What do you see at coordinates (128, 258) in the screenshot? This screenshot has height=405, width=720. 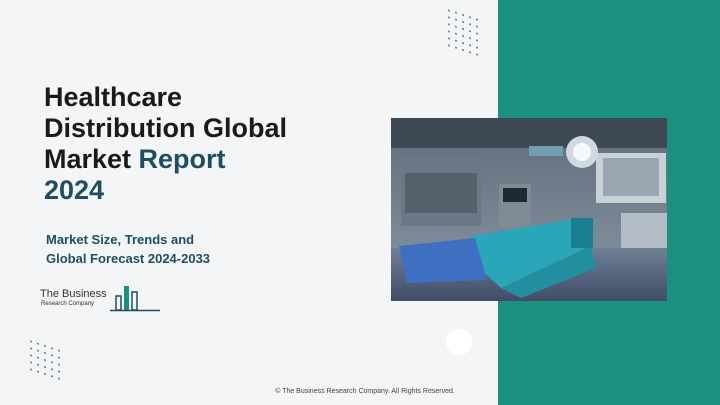 I see `subtitle-line-2: Global Forecast 2024-2033` at bounding box center [128, 258].